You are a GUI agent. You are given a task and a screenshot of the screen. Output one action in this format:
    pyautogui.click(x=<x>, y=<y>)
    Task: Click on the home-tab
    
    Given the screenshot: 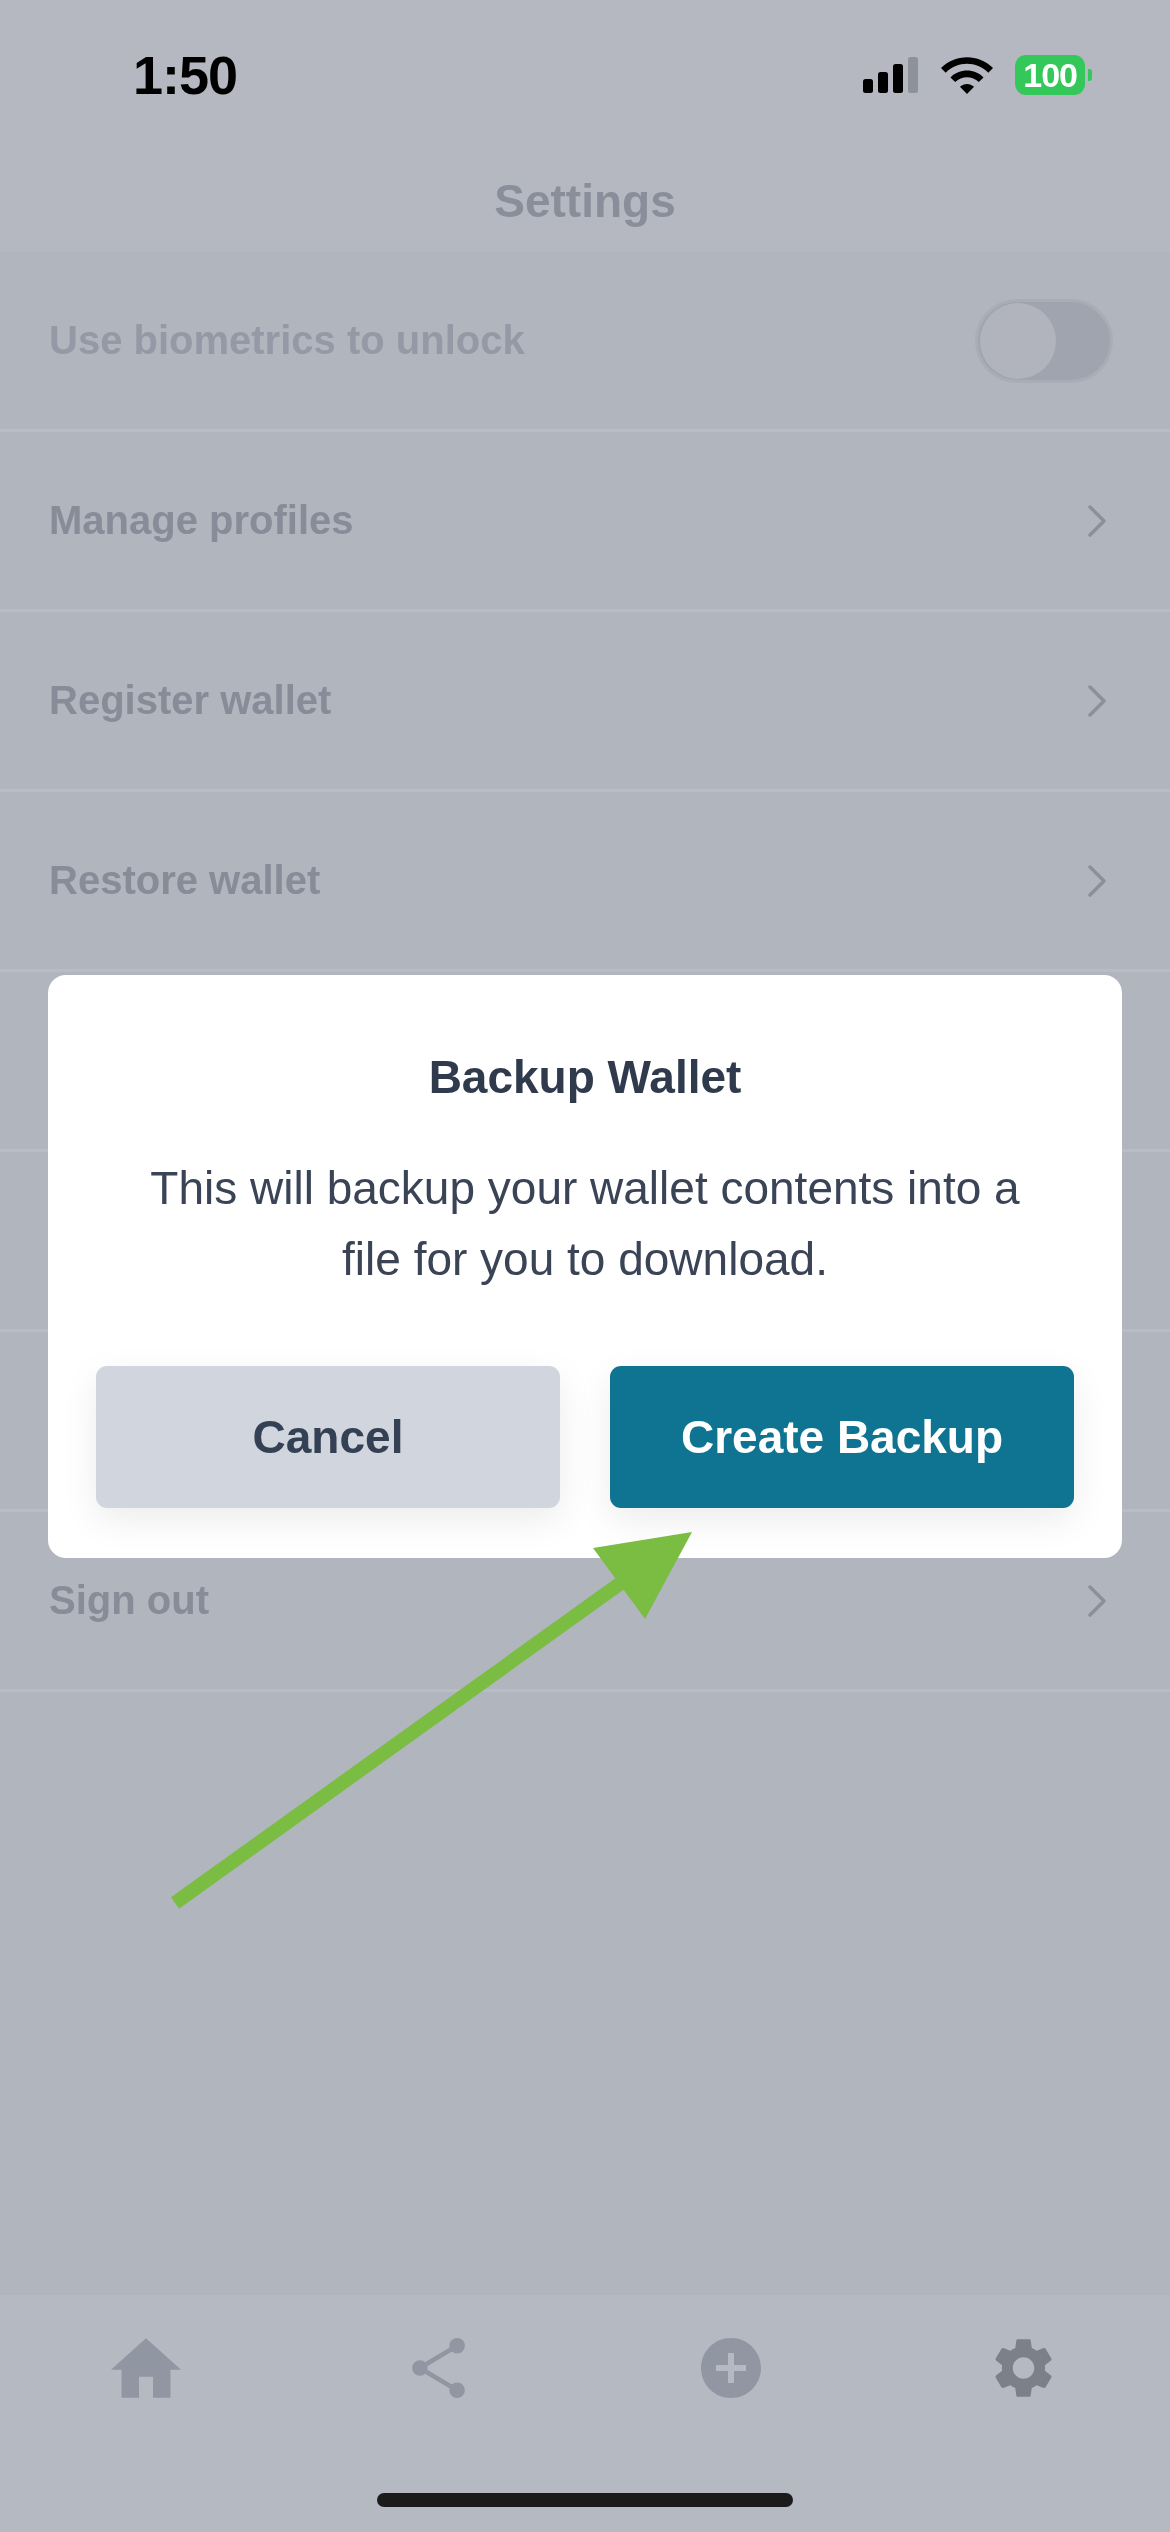 What is the action you would take?
    pyautogui.click(x=146, y=2368)
    